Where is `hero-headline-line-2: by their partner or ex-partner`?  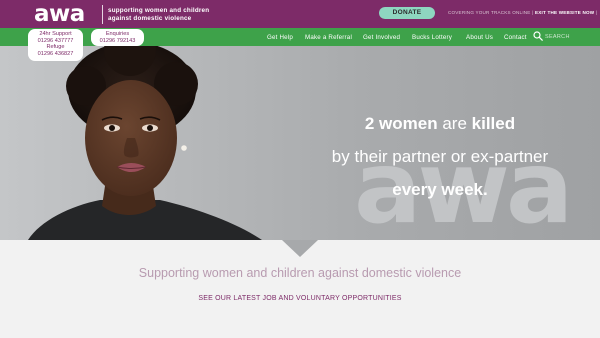
hero-headline-line-2: by their partner or ex-partner is located at coordinates (440, 156).